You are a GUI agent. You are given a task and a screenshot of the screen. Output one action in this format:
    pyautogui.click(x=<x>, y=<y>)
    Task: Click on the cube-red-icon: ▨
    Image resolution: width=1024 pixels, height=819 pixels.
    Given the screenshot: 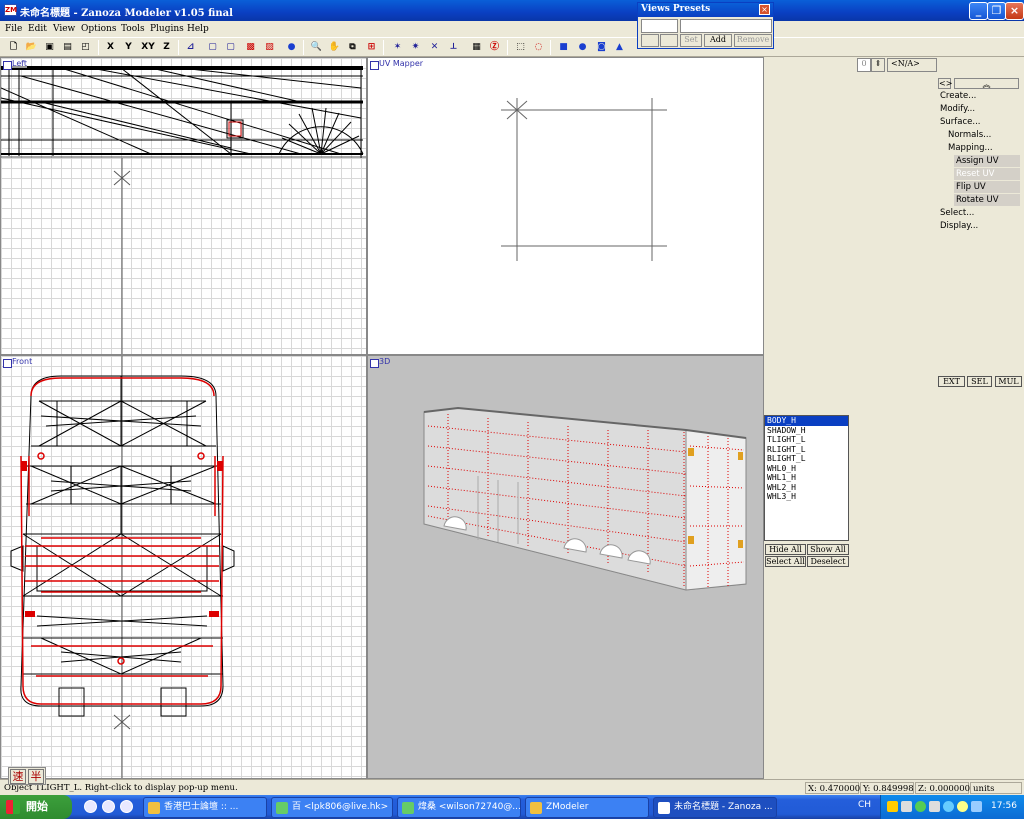 What is the action you would take?
    pyautogui.click(x=269, y=47)
    